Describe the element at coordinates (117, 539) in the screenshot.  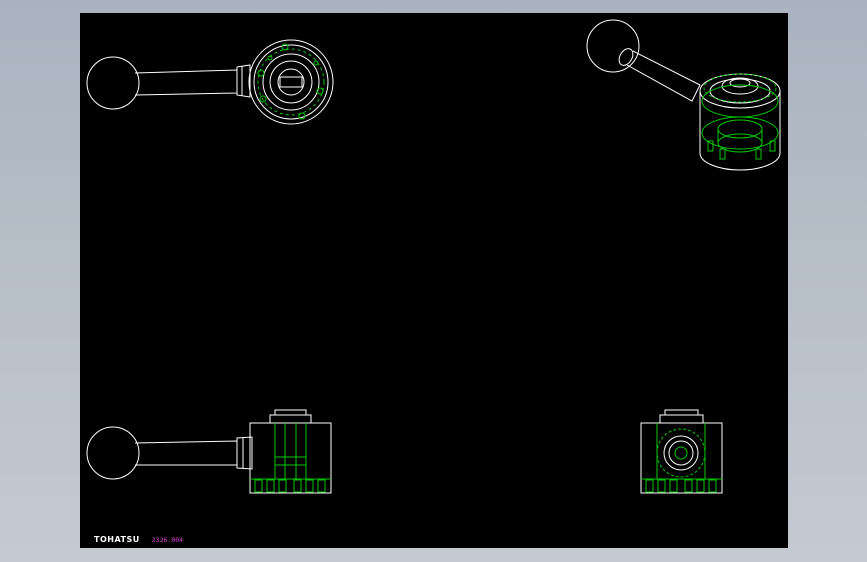
I see `brand-label: TOHATSU` at that location.